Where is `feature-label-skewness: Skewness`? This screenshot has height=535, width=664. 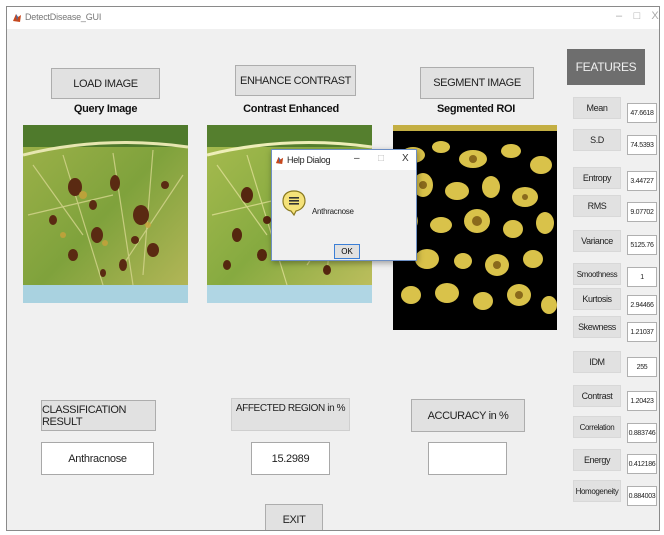 feature-label-skewness: Skewness is located at coordinates (597, 327).